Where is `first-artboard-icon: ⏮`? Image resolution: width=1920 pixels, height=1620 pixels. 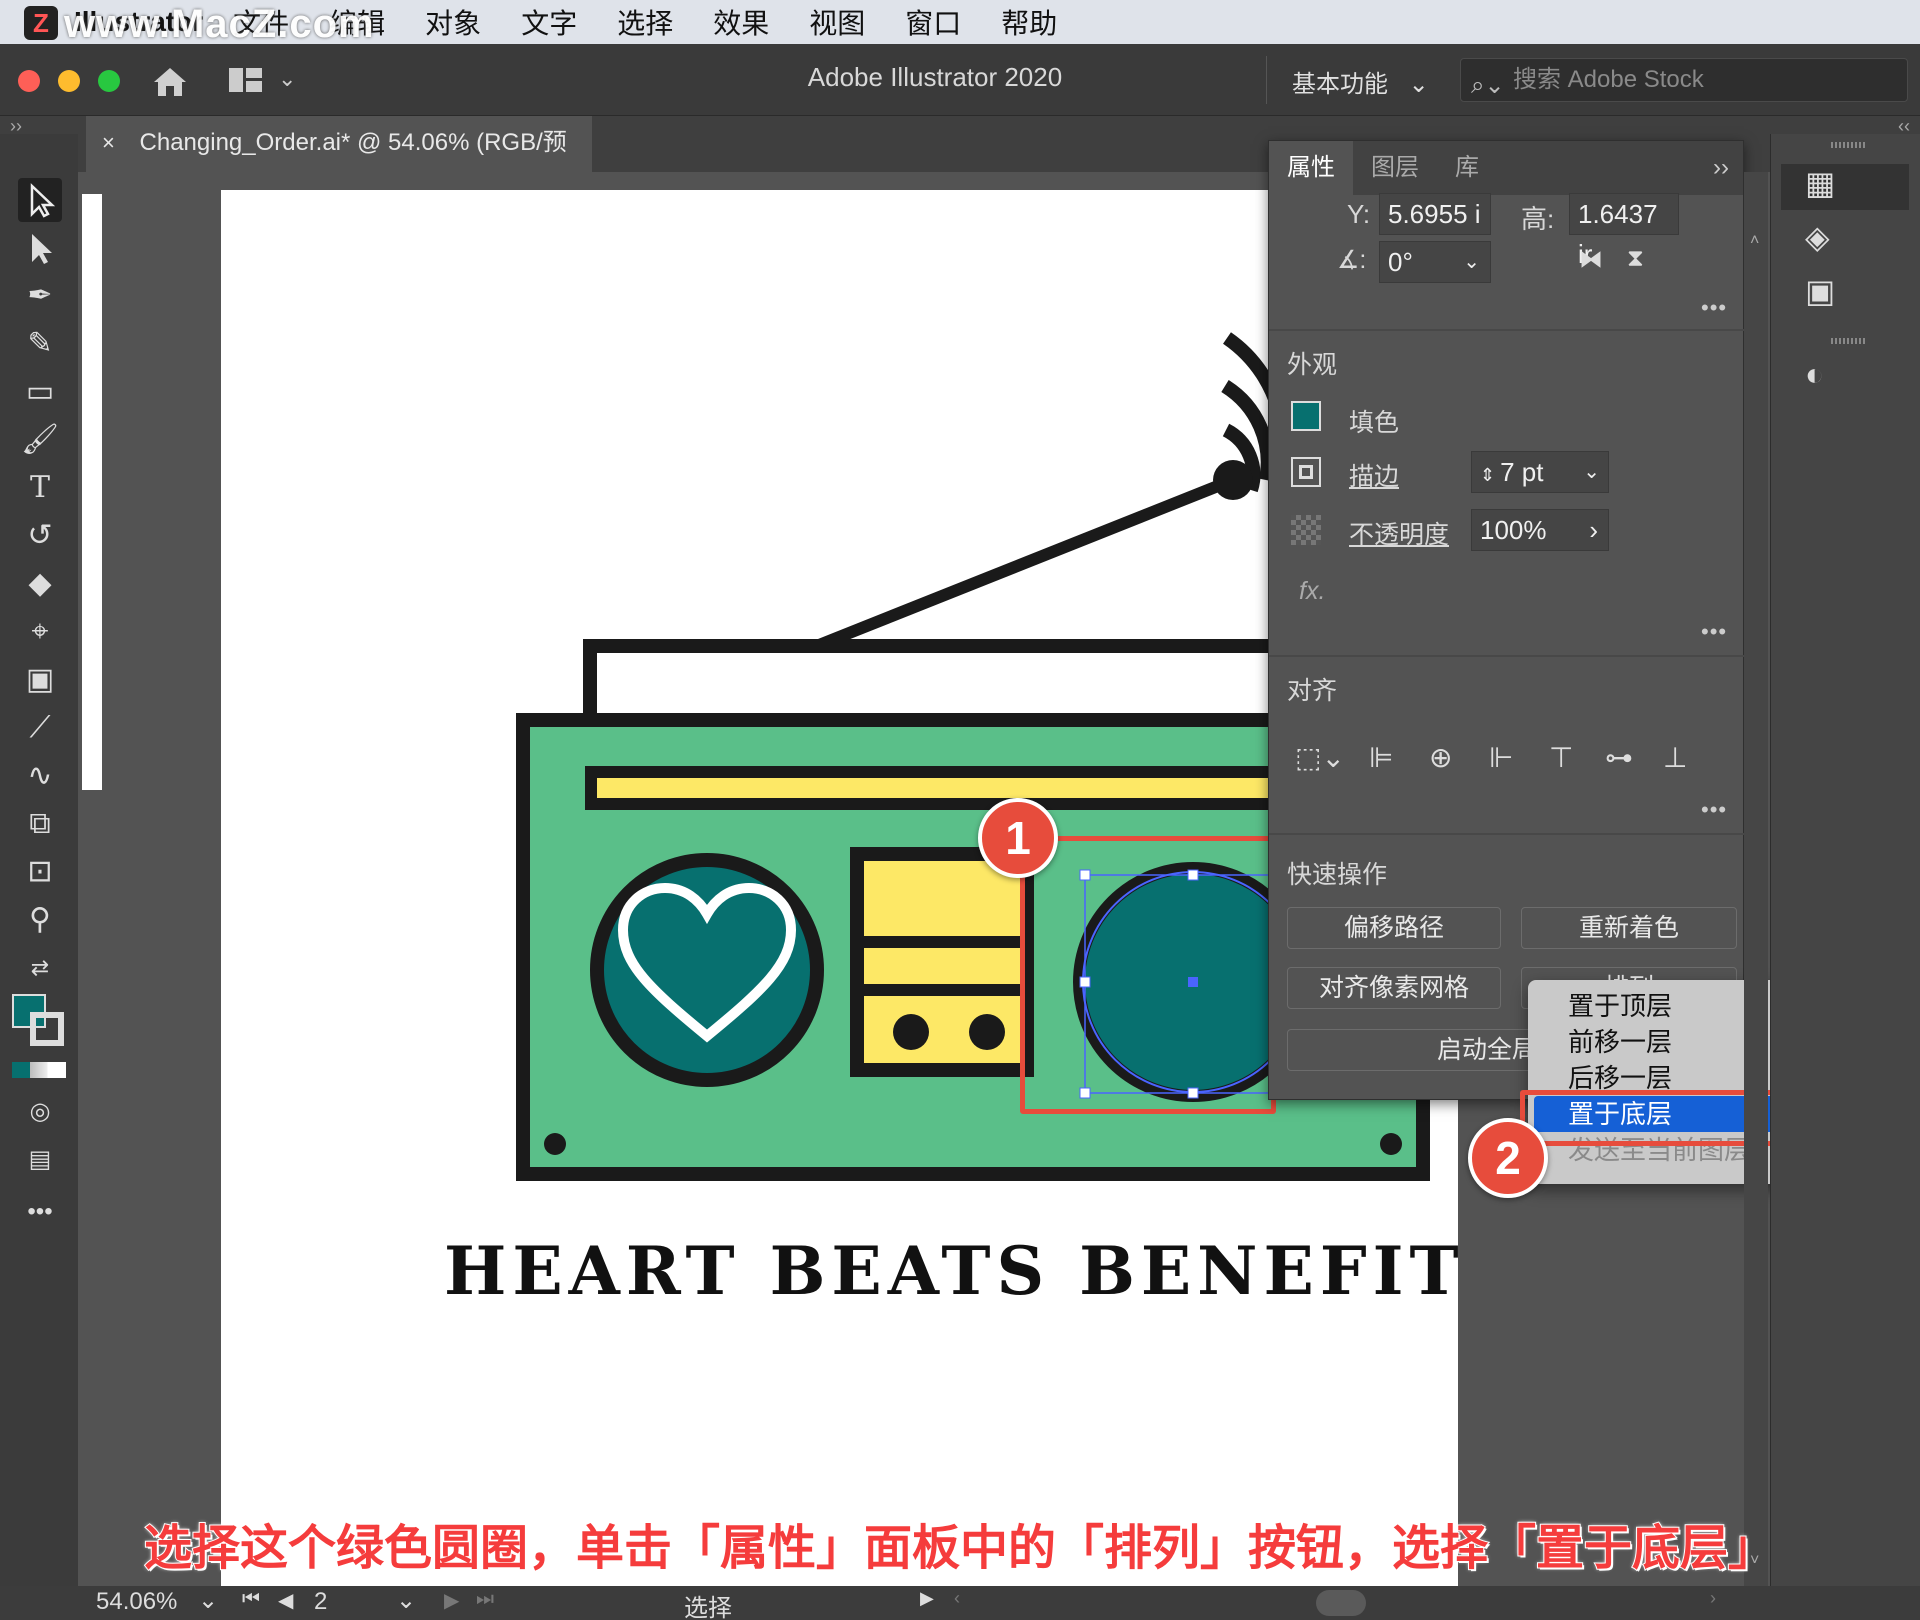 first-artboard-icon: ⏮ is located at coordinates (251, 1599).